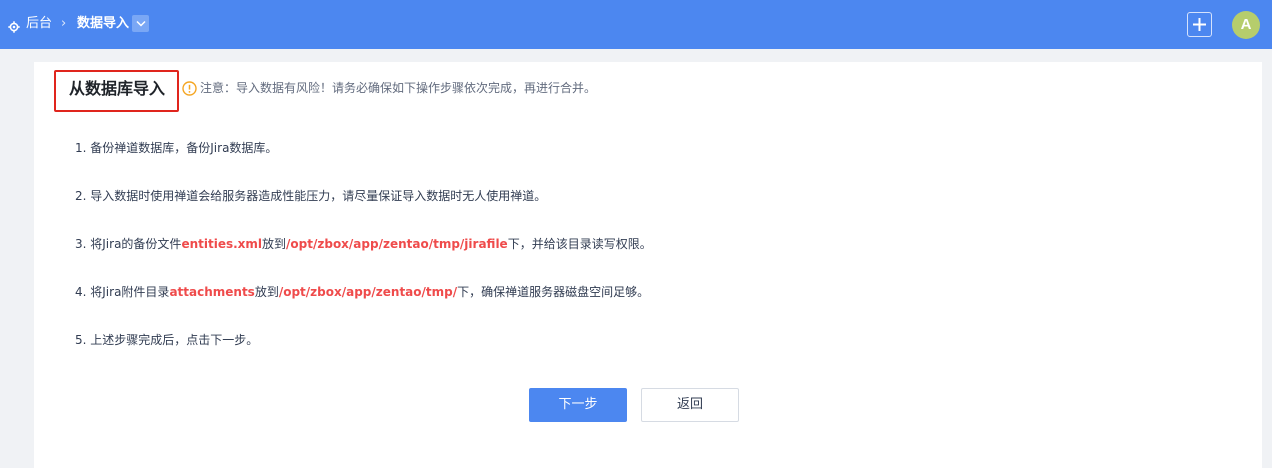 This screenshot has height=468, width=1272. Describe the element at coordinates (368, 292) in the screenshot. I see `step-4-path: /opt/zbox/app/zentao/tmp/` at that location.